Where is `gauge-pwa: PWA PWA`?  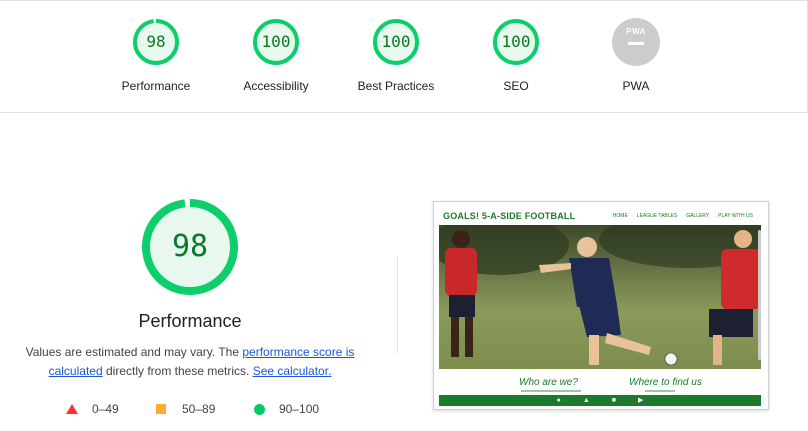
gauge-pwa: PWA PWA is located at coordinates (636, 55).